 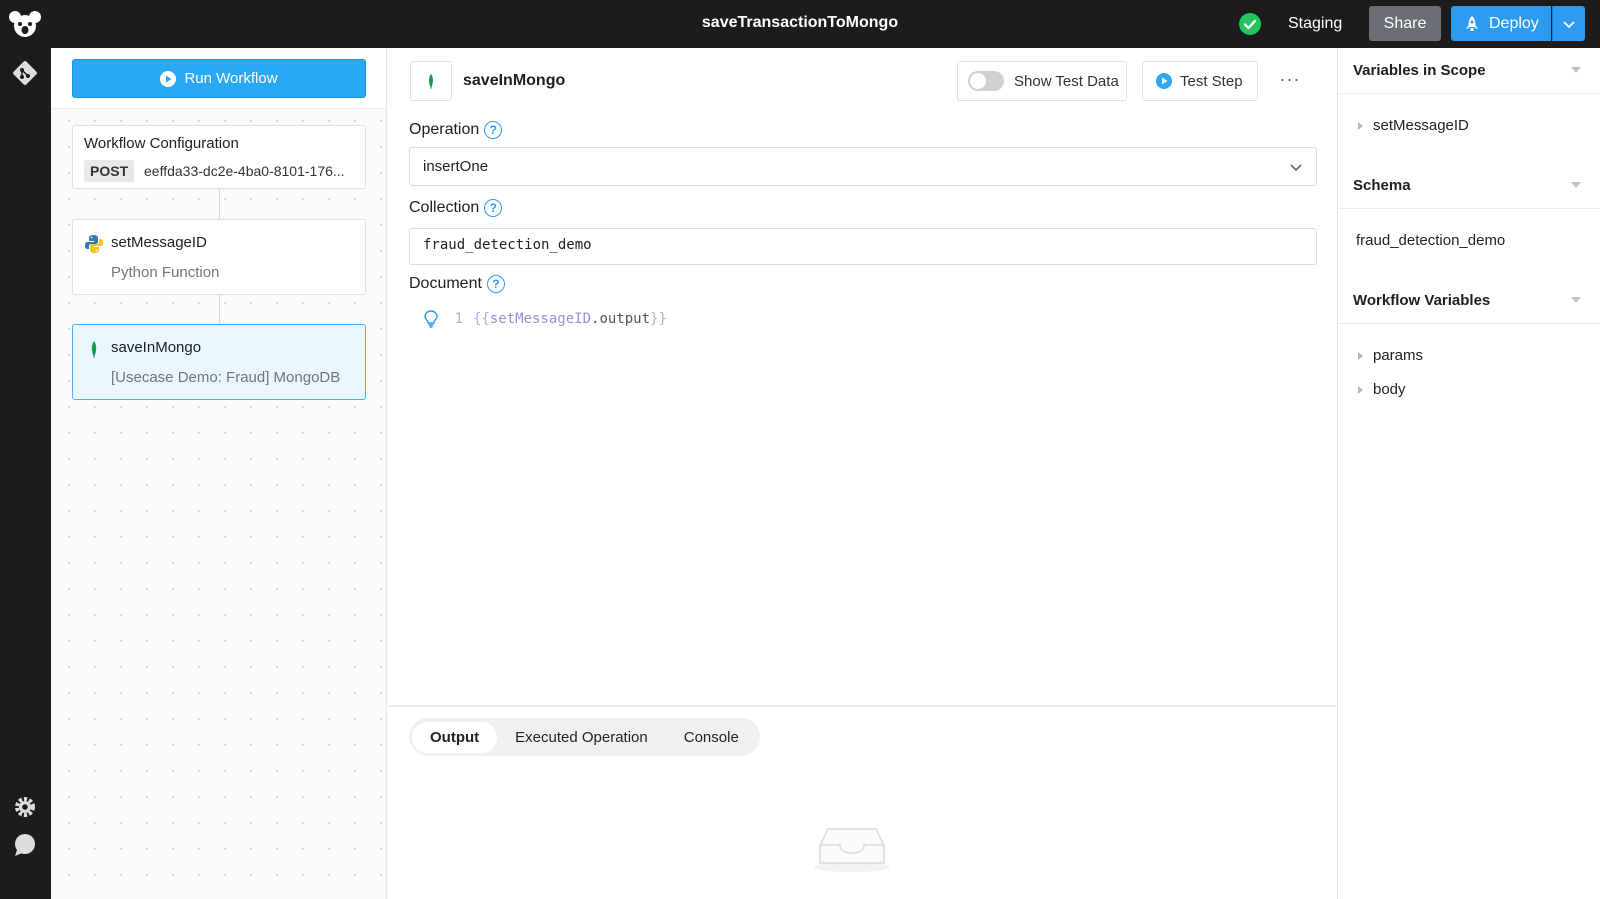 I want to click on rocket-icon, so click(x=1472, y=23).